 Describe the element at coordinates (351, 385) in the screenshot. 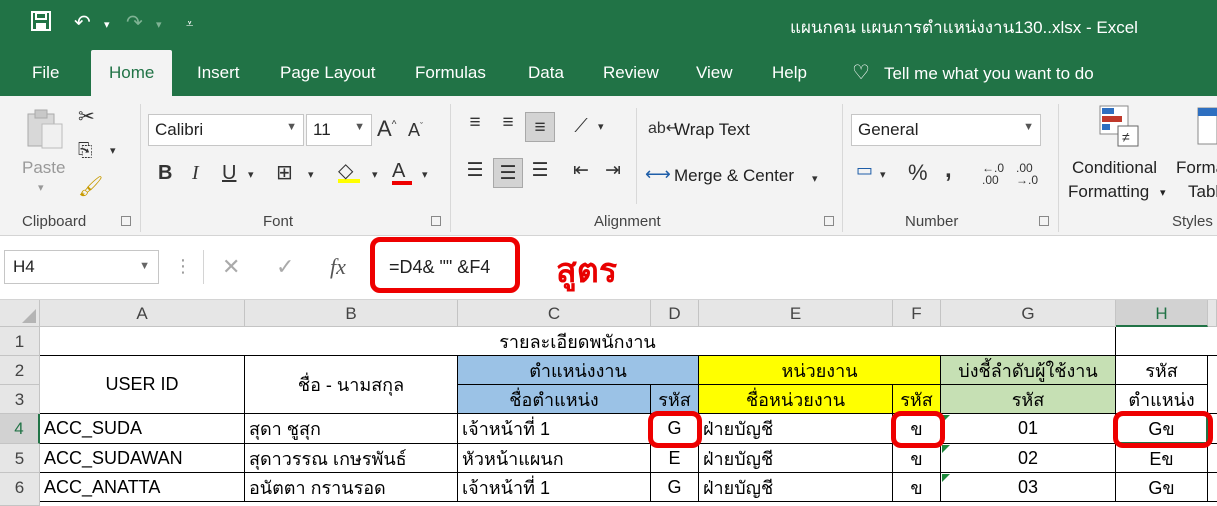

I see `header-name: ชื่อ - นามสกุล` at that location.